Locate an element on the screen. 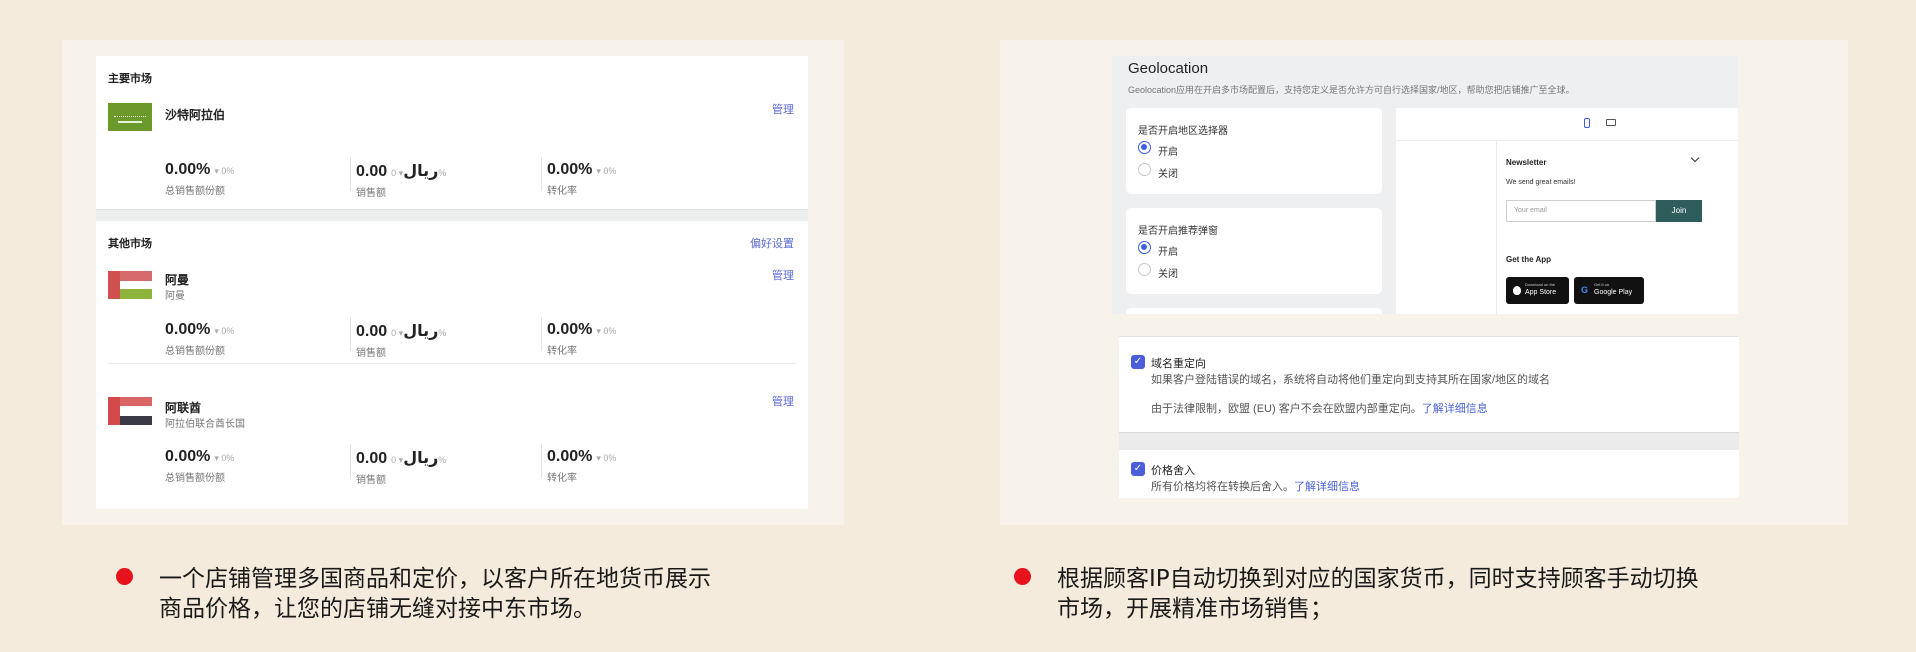 The height and width of the screenshot is (652, 1916). saudi-flag-sword is located at coordinates (130, 122).